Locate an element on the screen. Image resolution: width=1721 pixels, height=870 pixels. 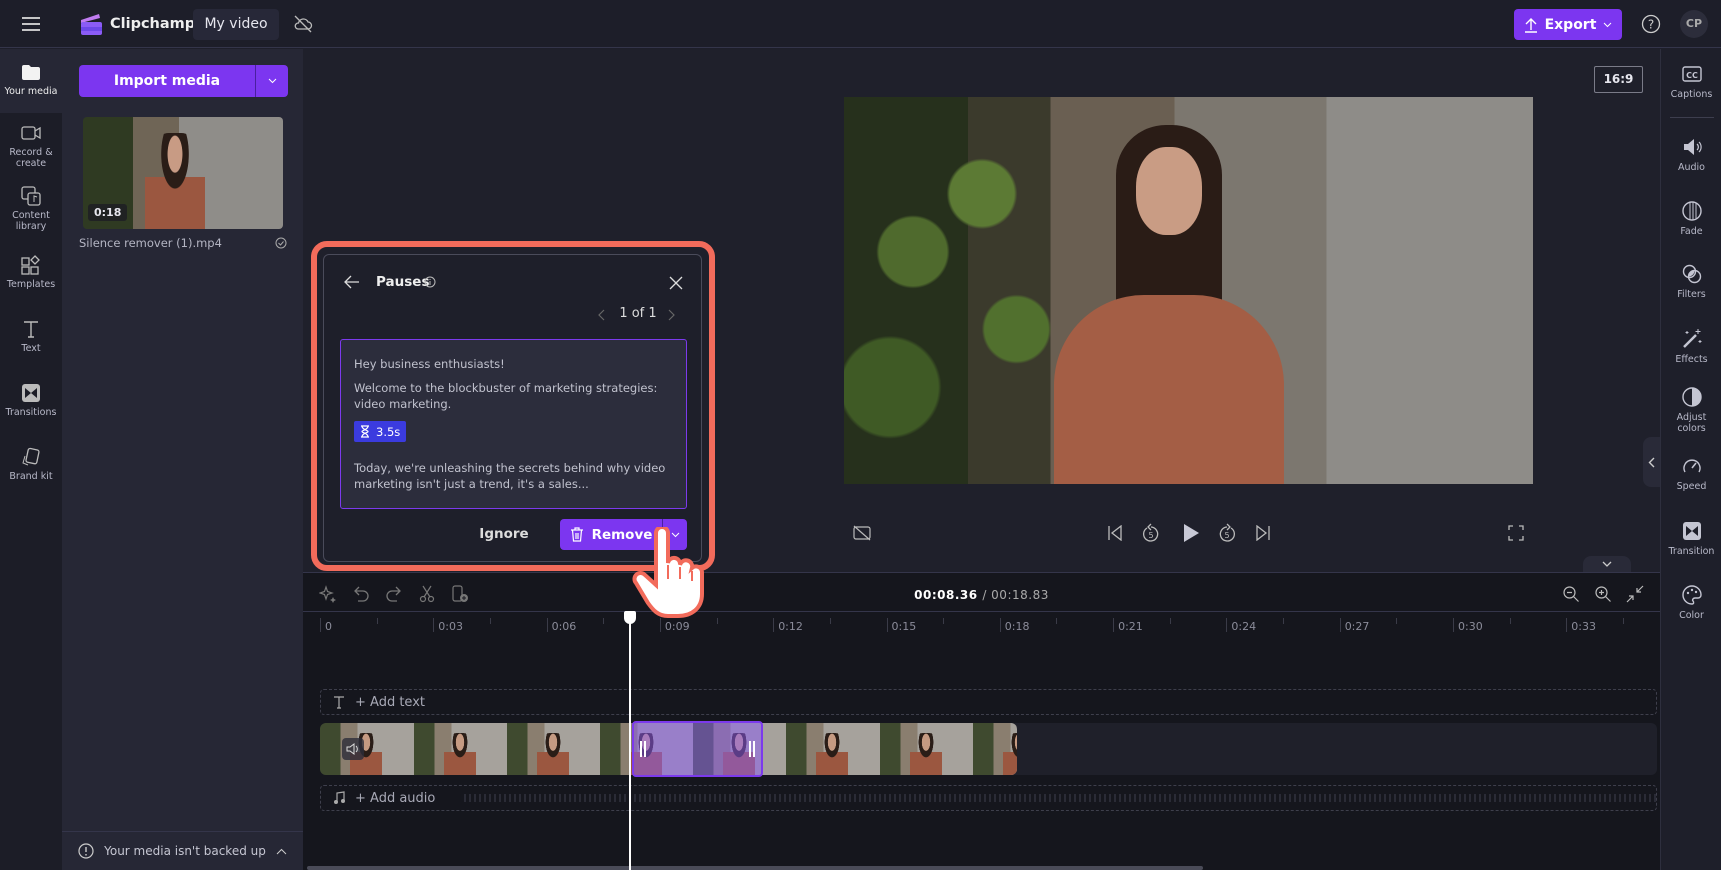
media-filename: Silence remover (1).mp4 is located at coordinates (150, 243).